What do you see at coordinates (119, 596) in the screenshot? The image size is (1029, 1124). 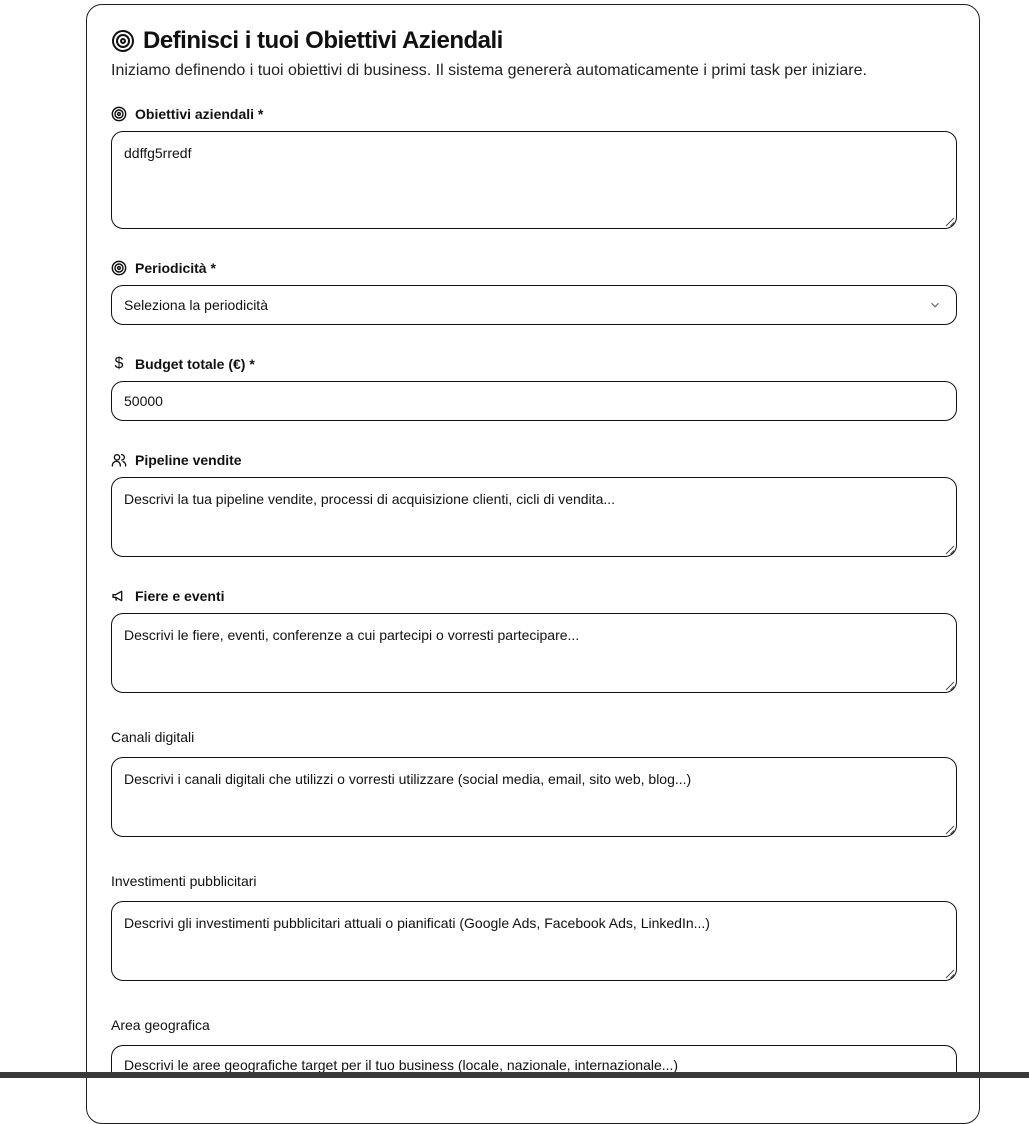 I see `megaphone-icon` at bounding box center [119, 596].